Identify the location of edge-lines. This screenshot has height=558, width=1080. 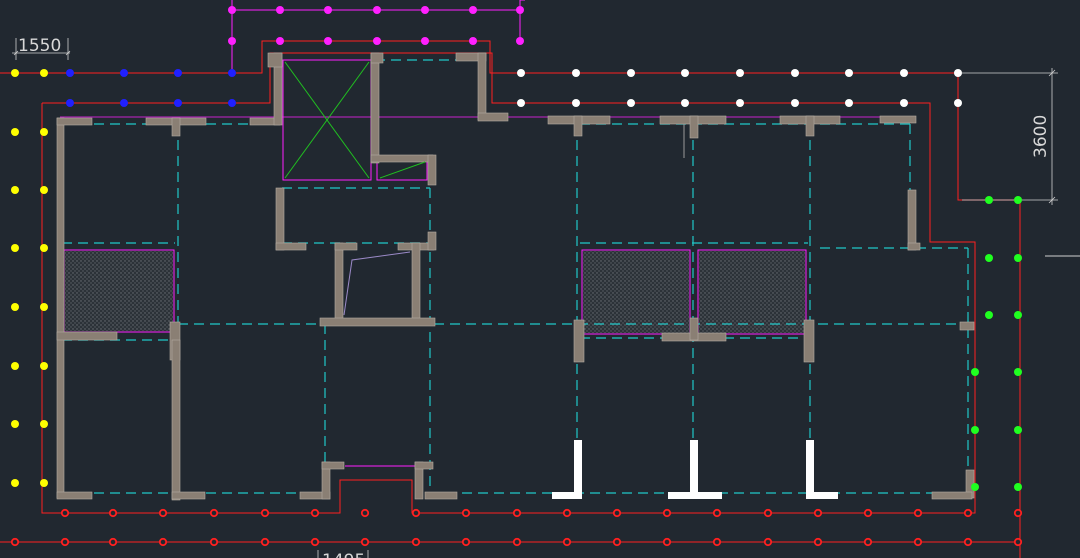
(881, 190).